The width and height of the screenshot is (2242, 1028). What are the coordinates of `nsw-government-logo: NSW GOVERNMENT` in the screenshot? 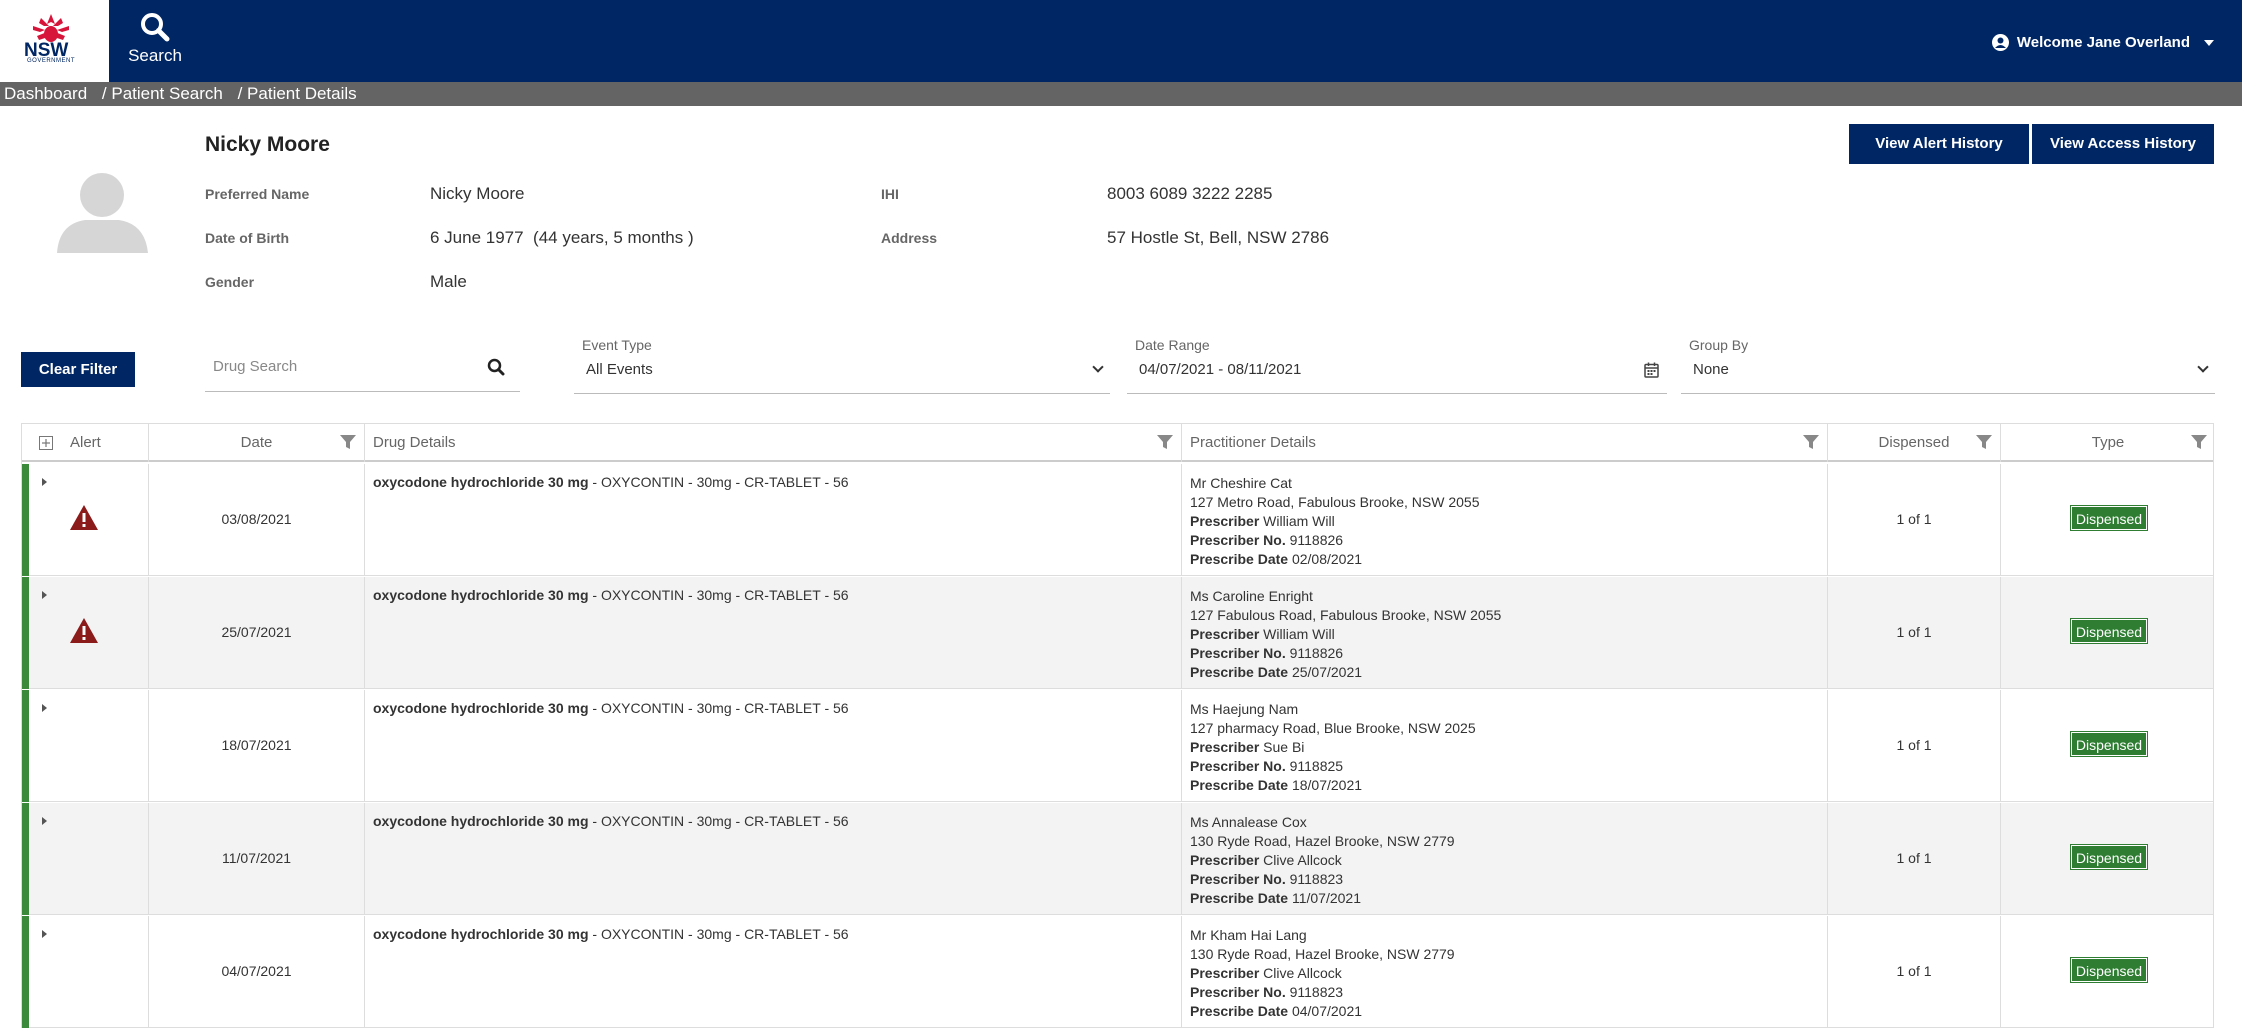 It's located at (54, 41).